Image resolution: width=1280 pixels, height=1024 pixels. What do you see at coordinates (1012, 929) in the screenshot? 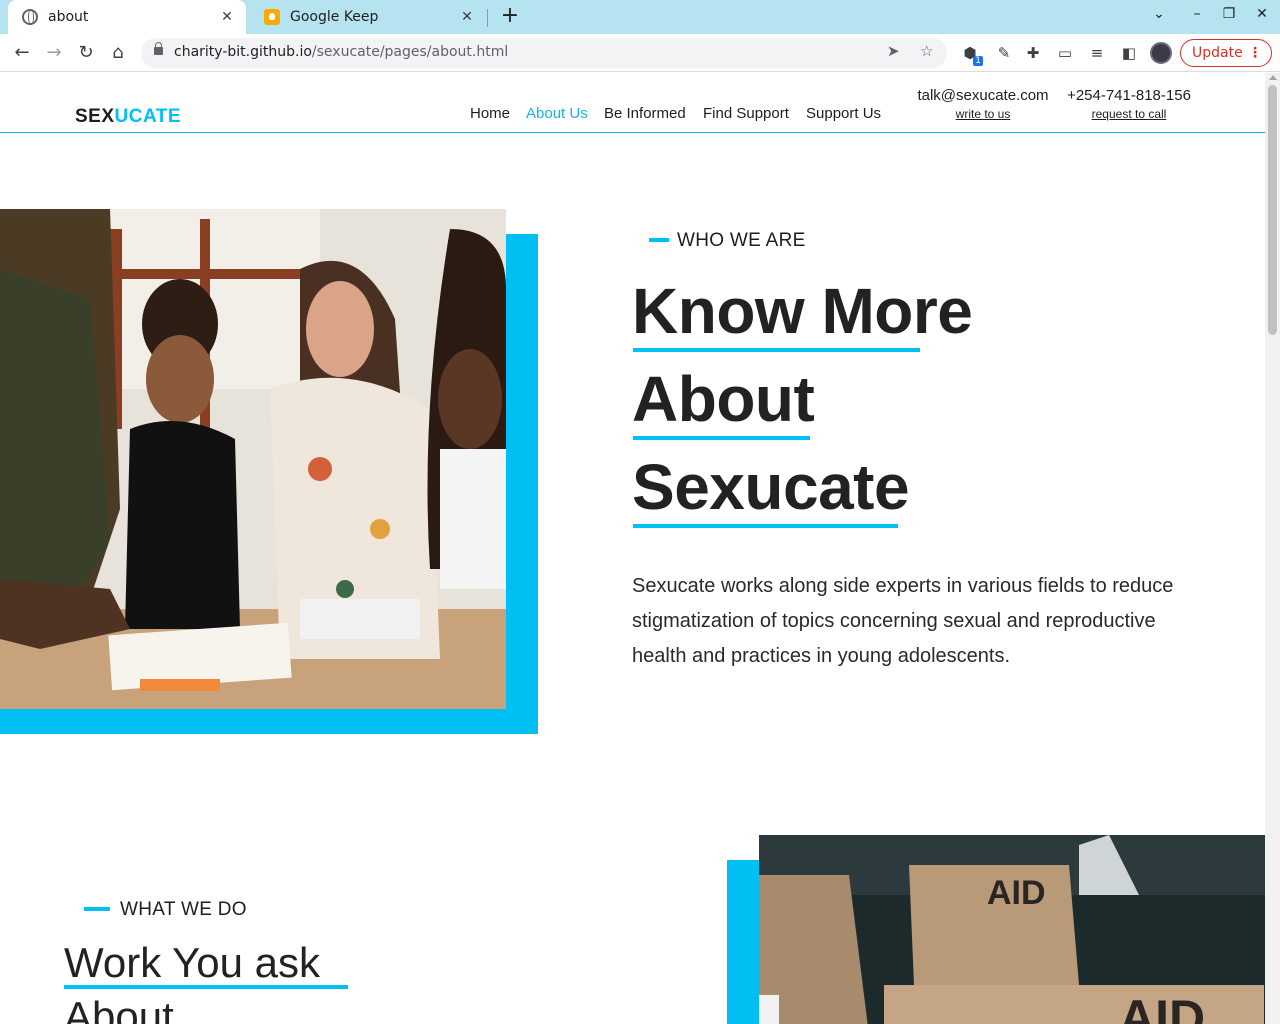
I see `aid-boxes-photo: AID AID` at bounding box center [1012, 929].